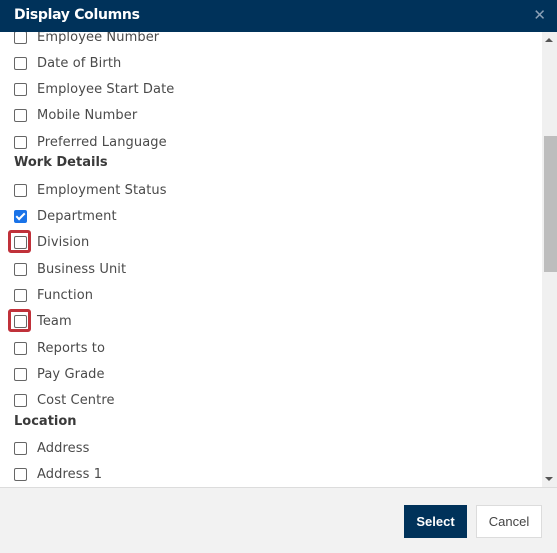 This screenshot has height=553, width=557. What do you see at coordinates (102, 142) in the screenshot?
I see `option-label: Preferred Language` at bounding box center [102, 142].